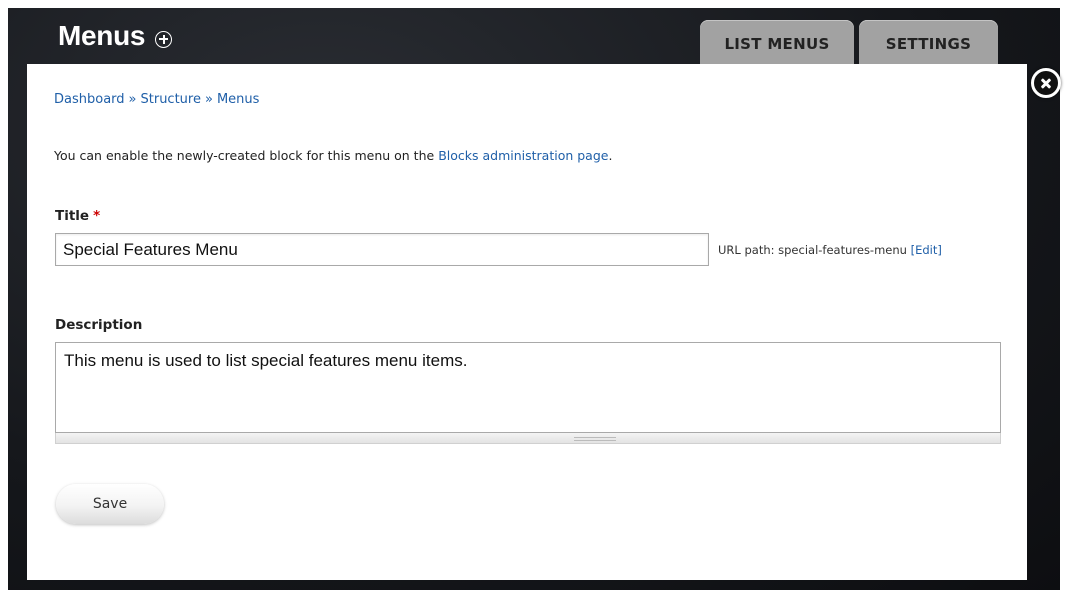  I want to click on page-title: Menus, so click(115, 36).